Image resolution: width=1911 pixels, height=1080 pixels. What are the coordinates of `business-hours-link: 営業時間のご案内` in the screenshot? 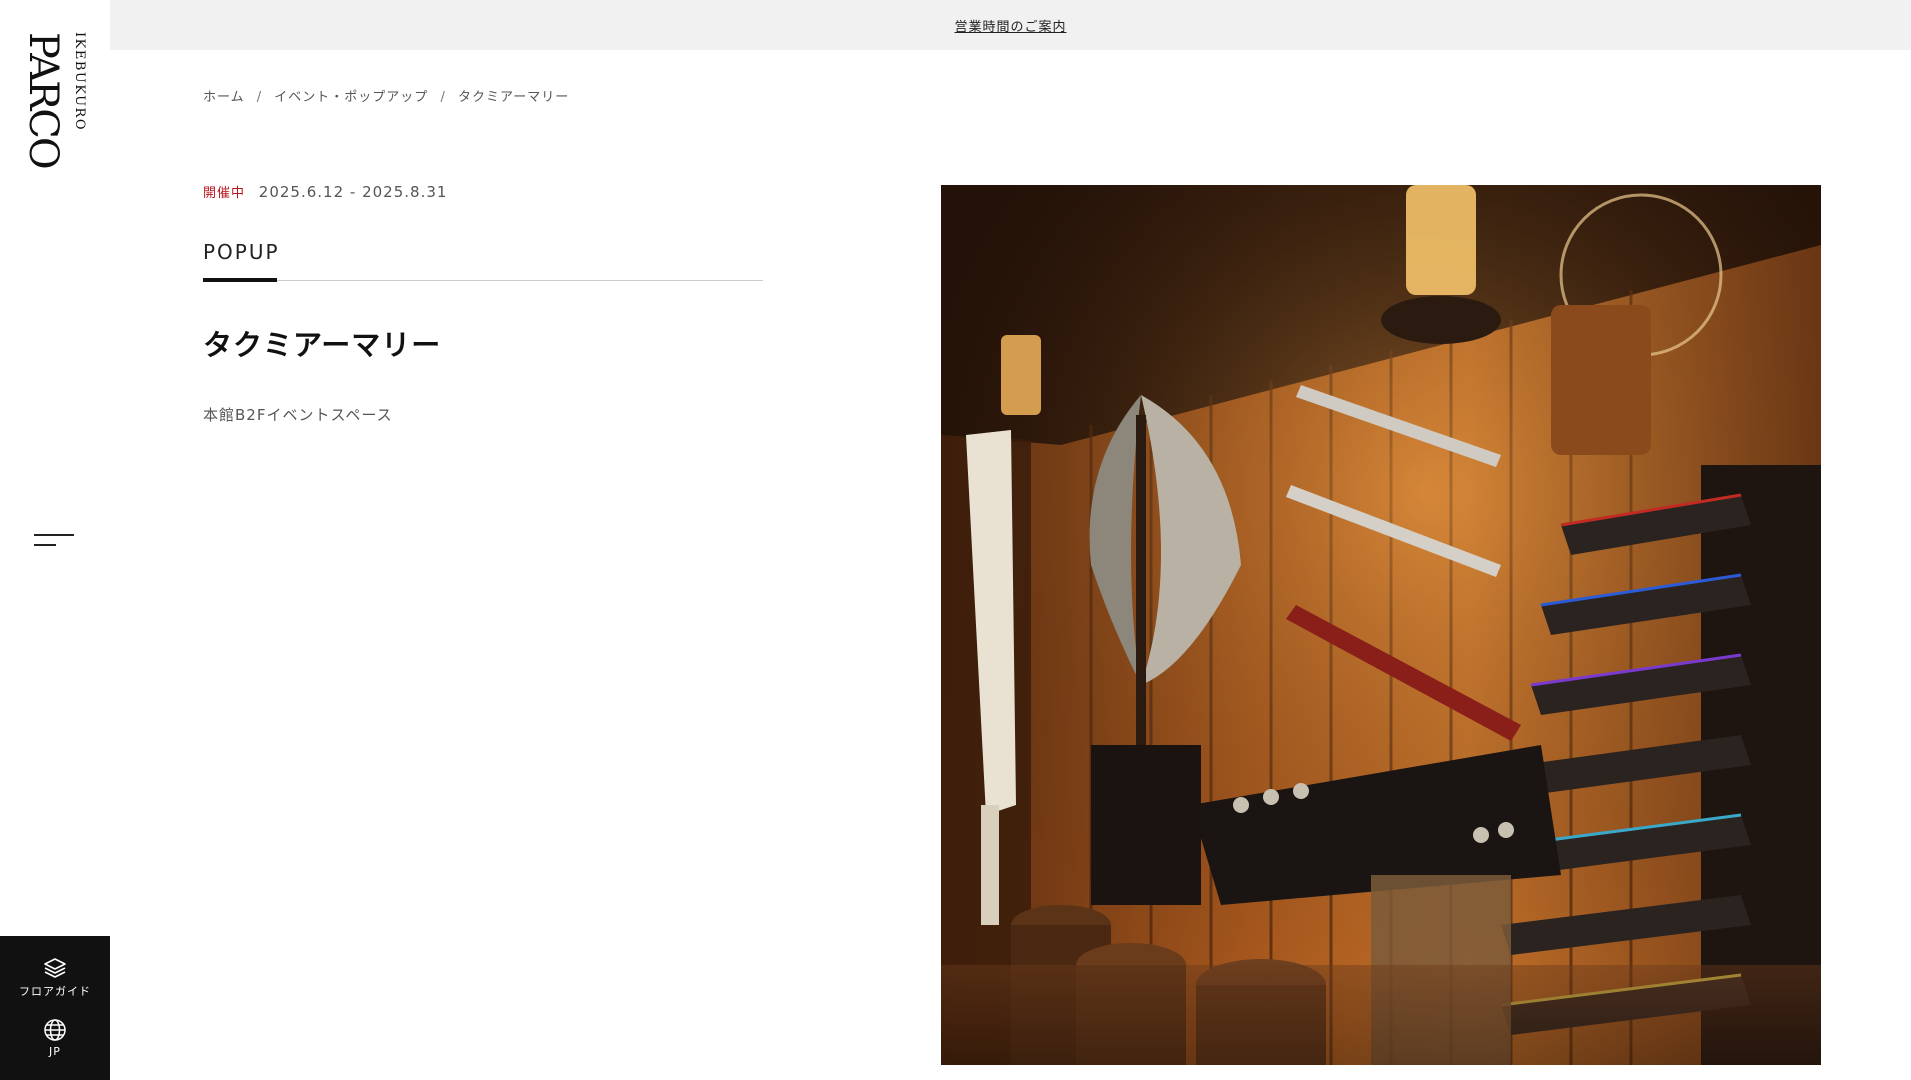 It's located at (1010, 25).